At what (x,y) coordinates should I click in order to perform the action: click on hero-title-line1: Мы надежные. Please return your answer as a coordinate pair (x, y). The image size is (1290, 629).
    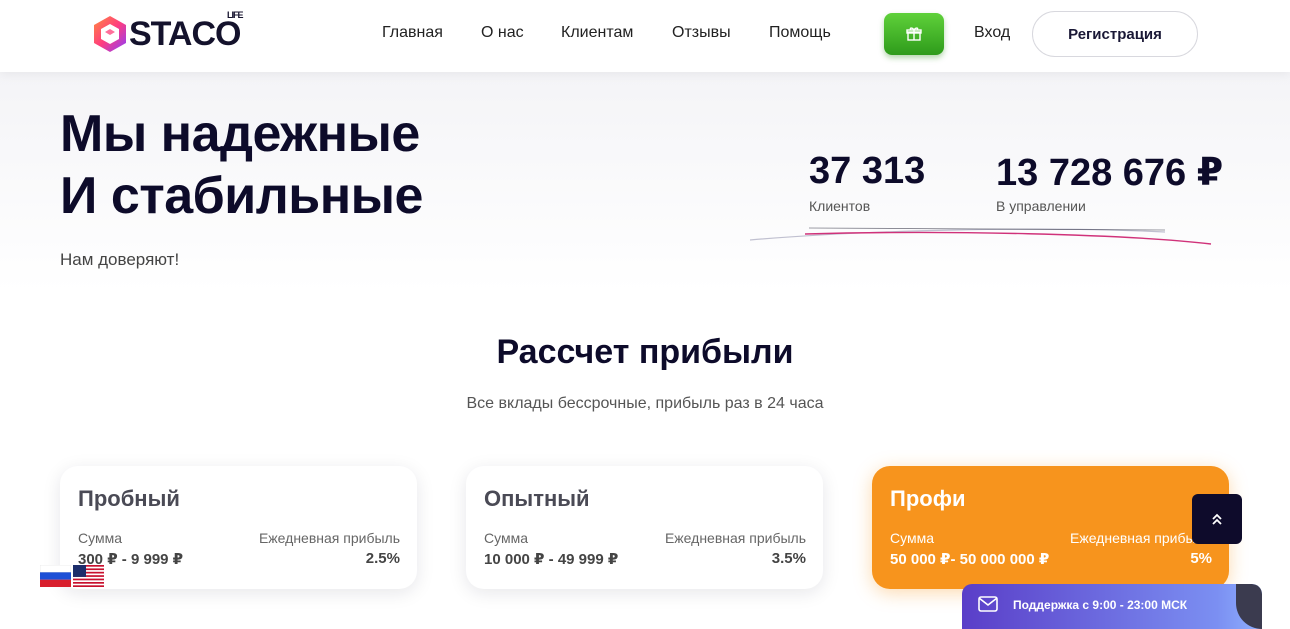
    Looking at the image, I should click on (240, 134).